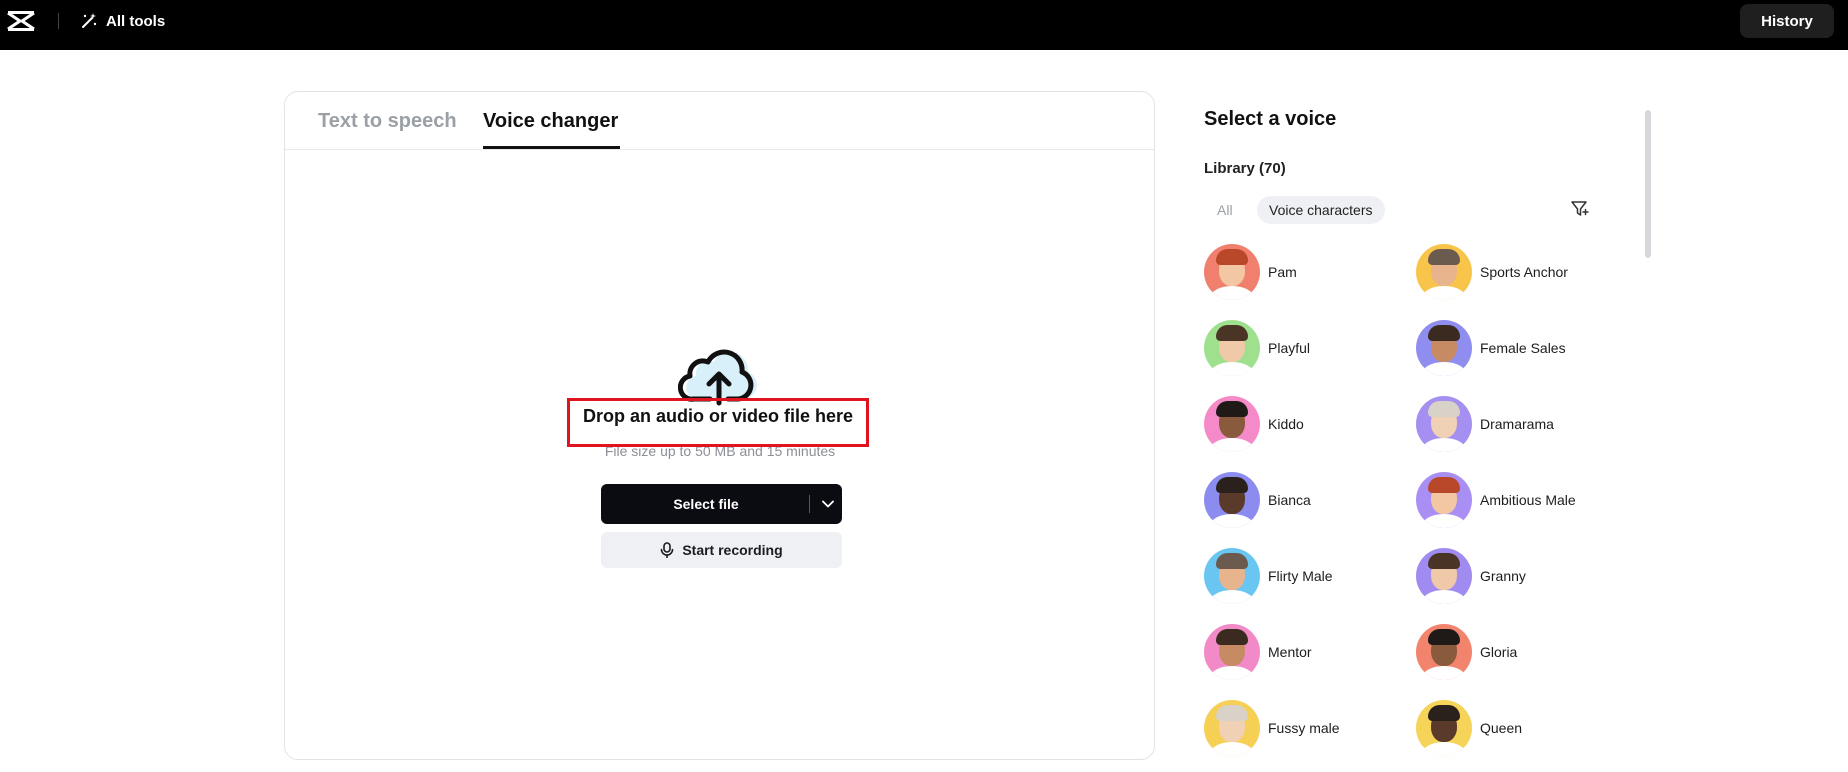 This screenshot has width=1848, height=772. I want to click on voice-item: Dramarama, so click(1485, 424).